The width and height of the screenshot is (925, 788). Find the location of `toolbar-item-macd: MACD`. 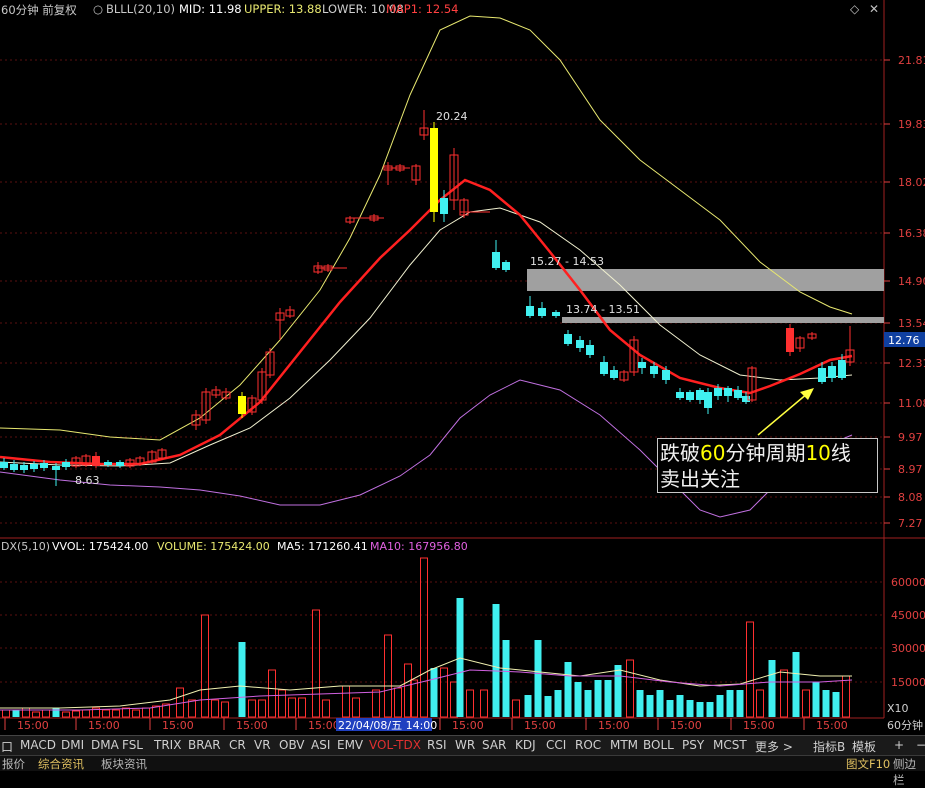

toolbar-item-macd: MACD is located at coordinates (38, 745).